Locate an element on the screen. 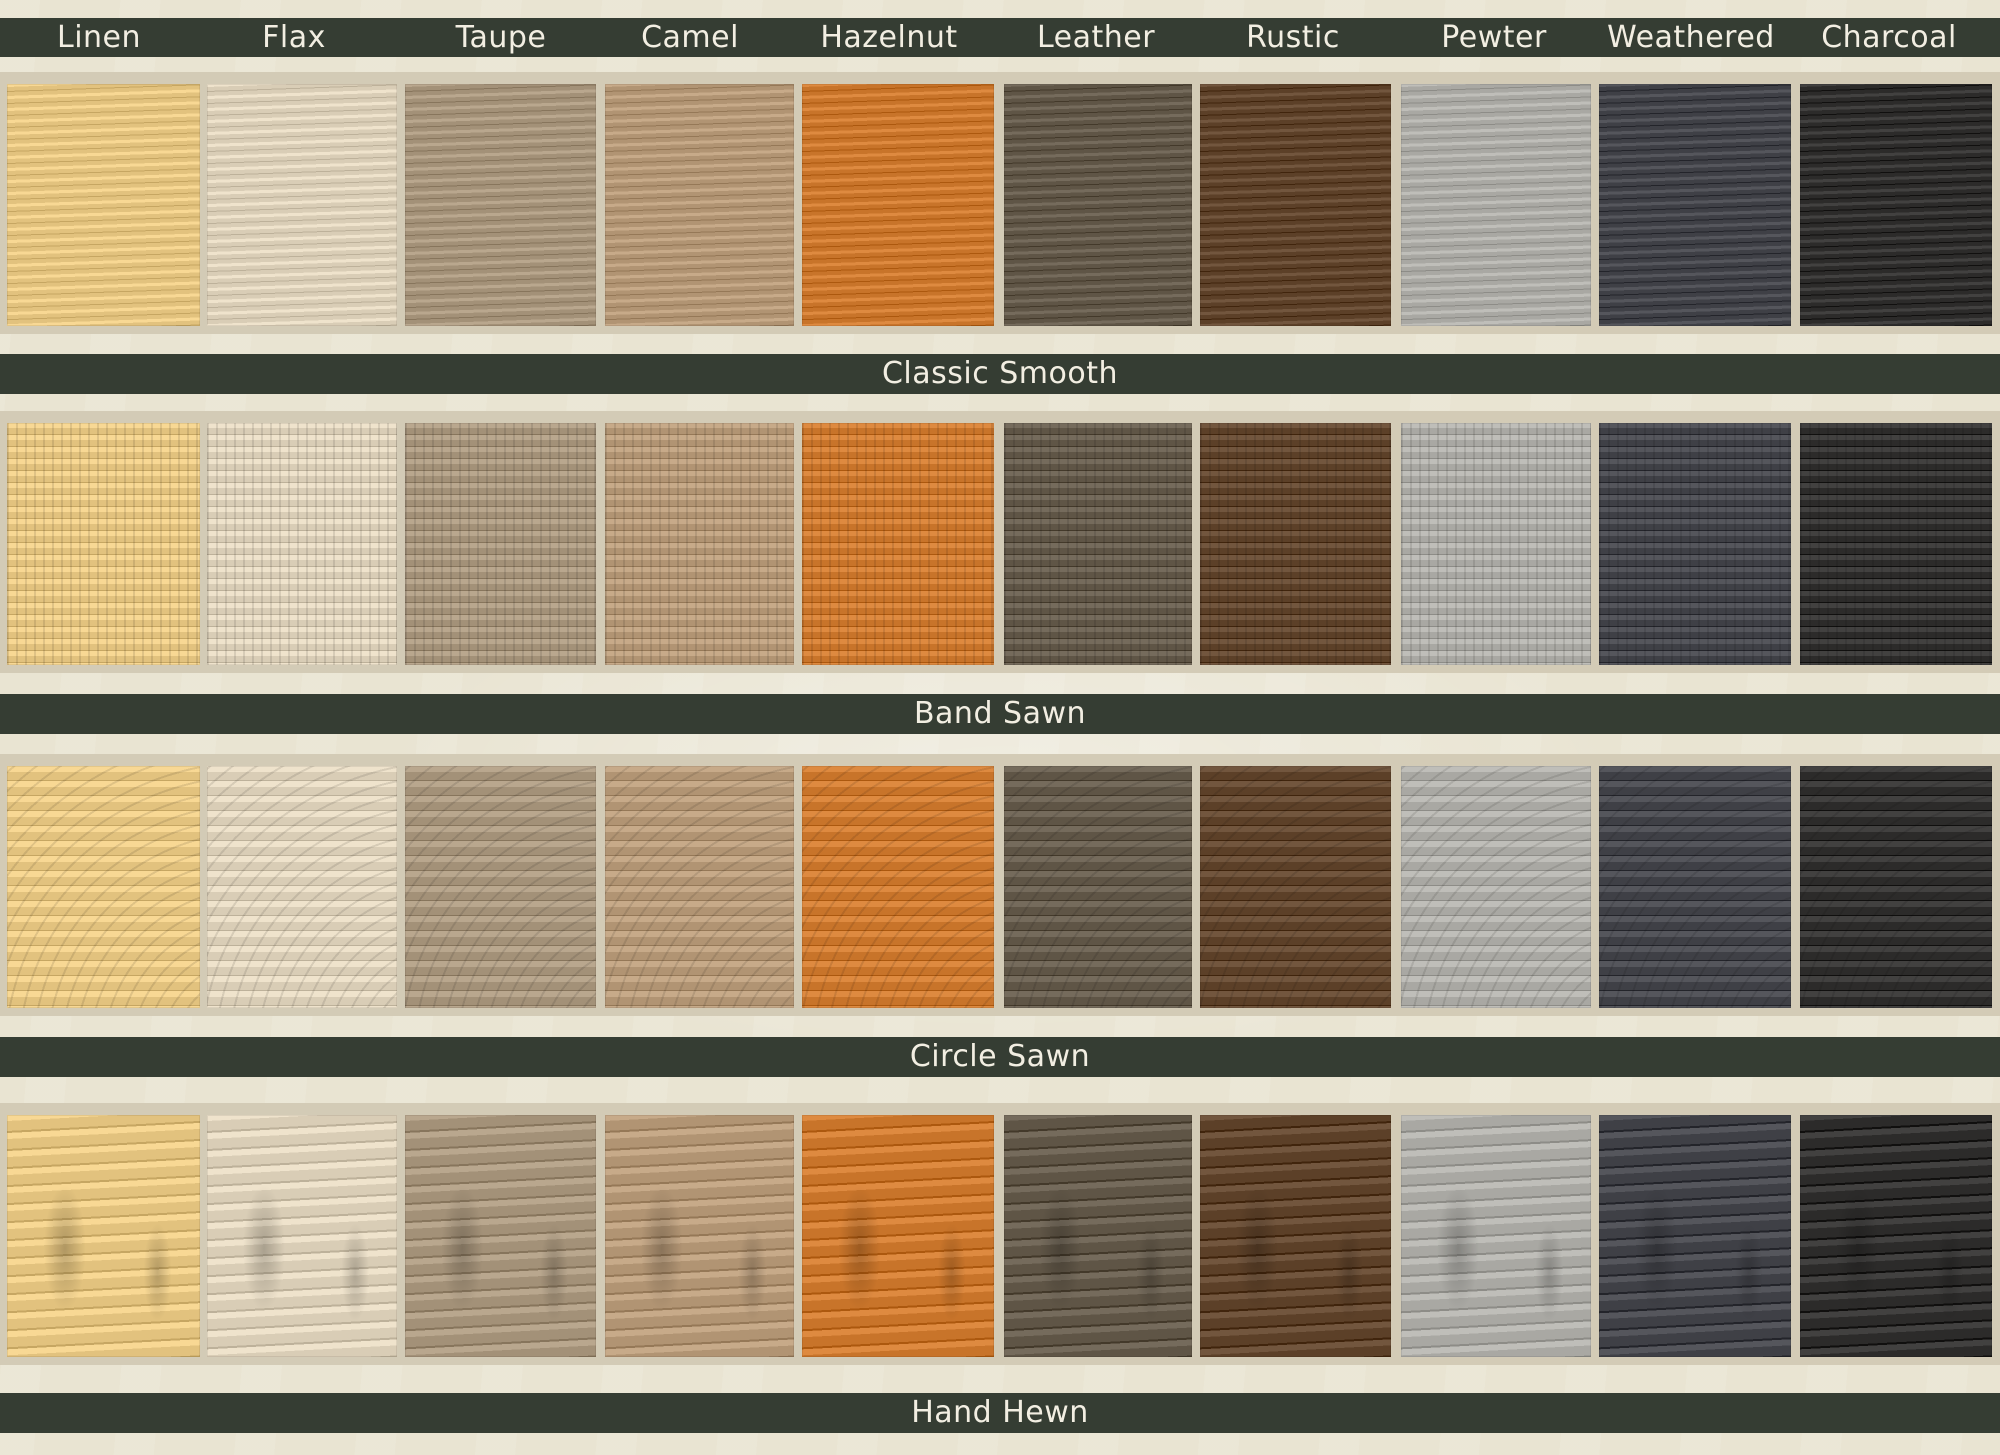 The height and width of the screenshot is (1455, 2000). texture-label-bar: Band Sawn is located at coordinates (1000, 714).